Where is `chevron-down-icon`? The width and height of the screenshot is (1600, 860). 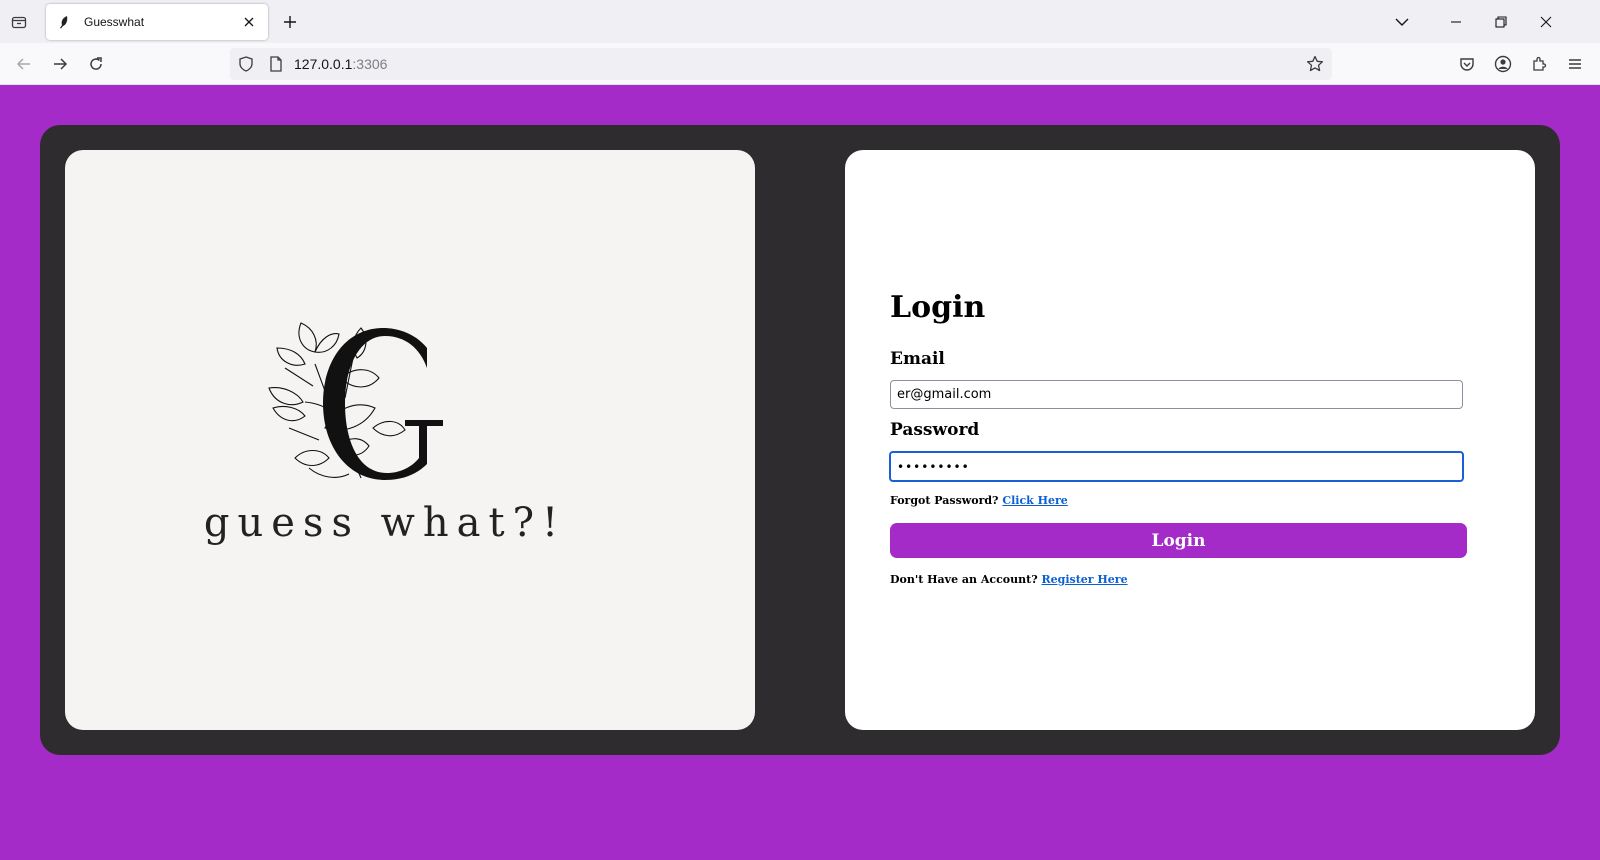
chevron-down-icon is located at coordinates (1402, 22).